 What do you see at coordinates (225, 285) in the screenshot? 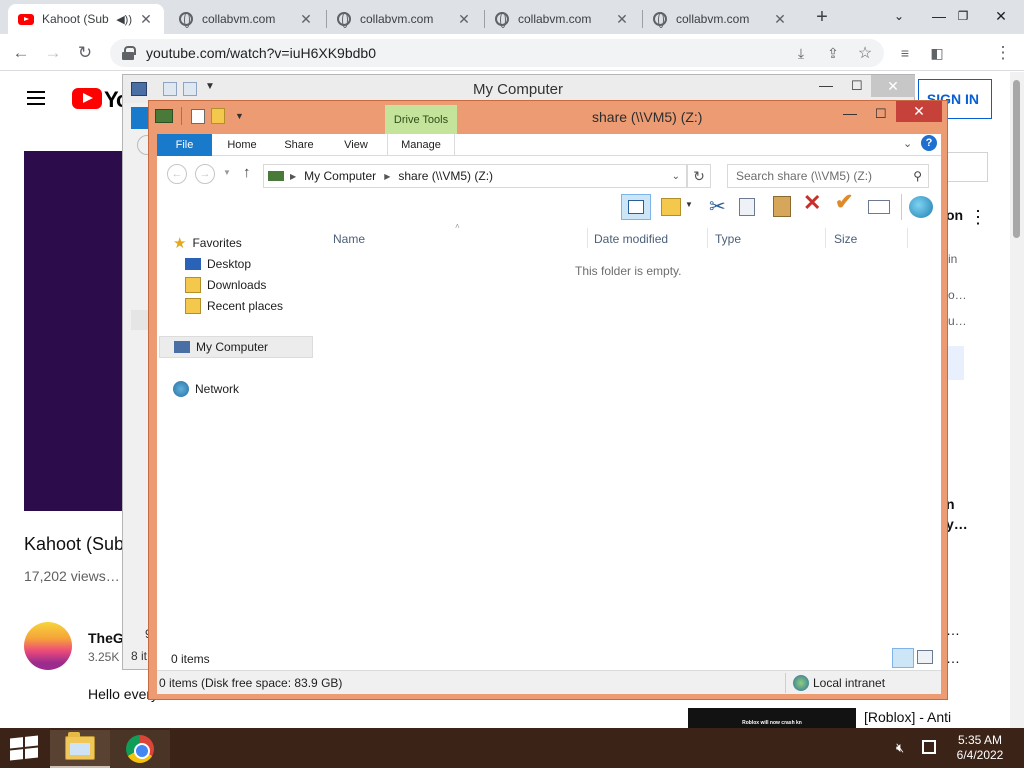
I see `nav-downloads: Downloads` at bounding box center [225, 285].